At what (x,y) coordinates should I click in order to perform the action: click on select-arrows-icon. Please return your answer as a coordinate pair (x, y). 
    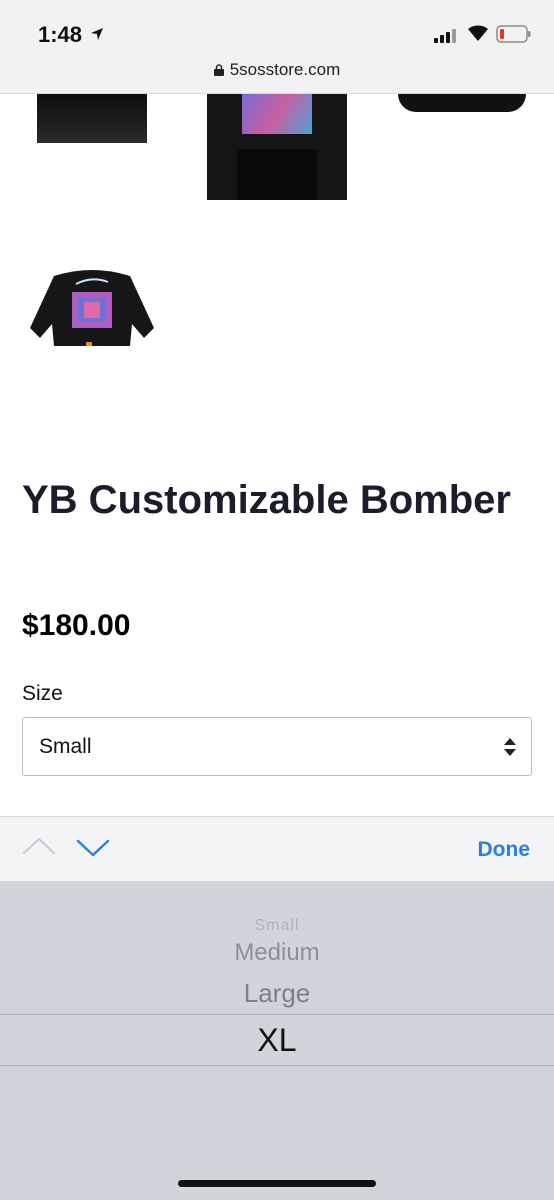
    Looking at the image, I should click on (510, 747).